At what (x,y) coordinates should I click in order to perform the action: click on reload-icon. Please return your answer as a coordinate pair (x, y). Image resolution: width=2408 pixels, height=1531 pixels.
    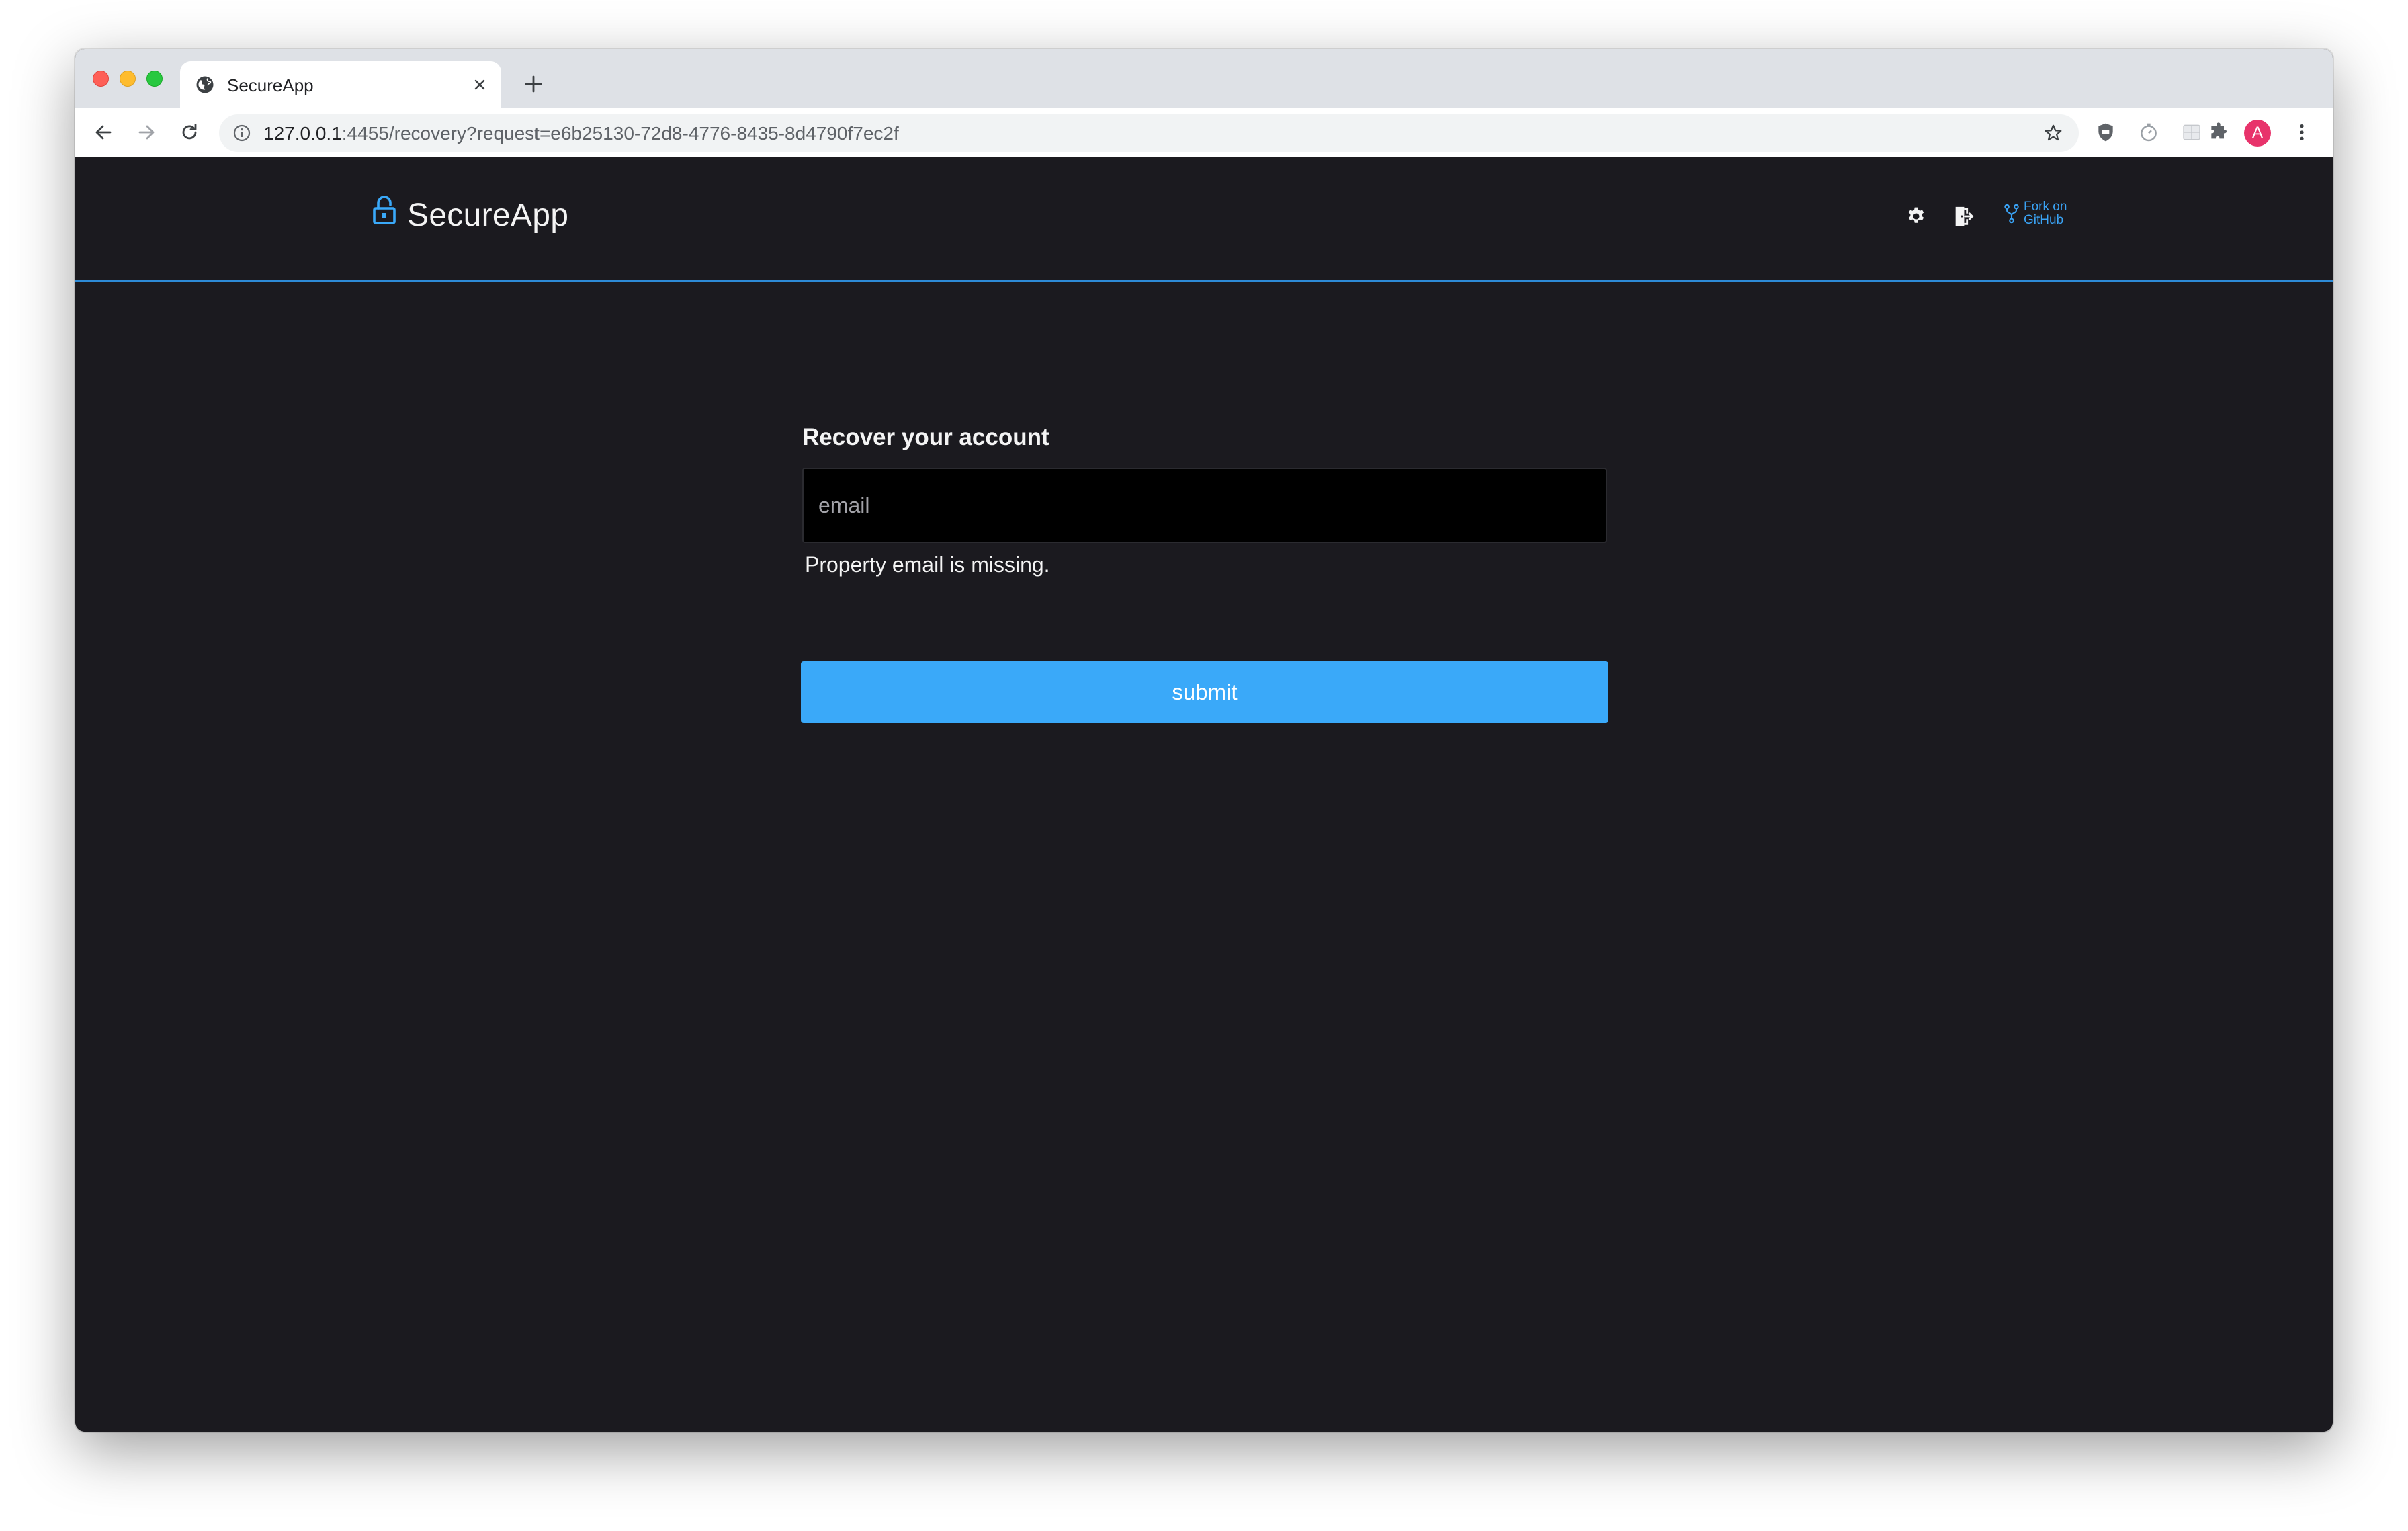
    Looking at the image, I should click on (189, 132).